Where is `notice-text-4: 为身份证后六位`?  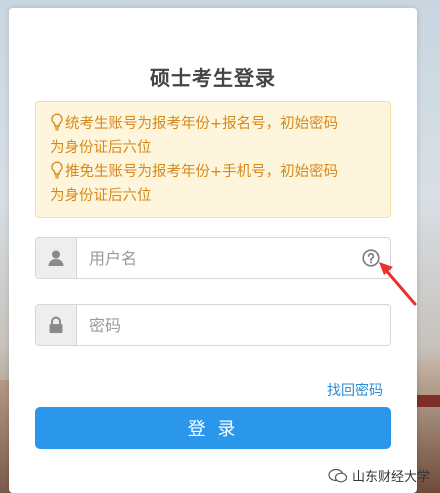
notice-text-4: 为身份证后六位 is located at coordinates (101, 196).